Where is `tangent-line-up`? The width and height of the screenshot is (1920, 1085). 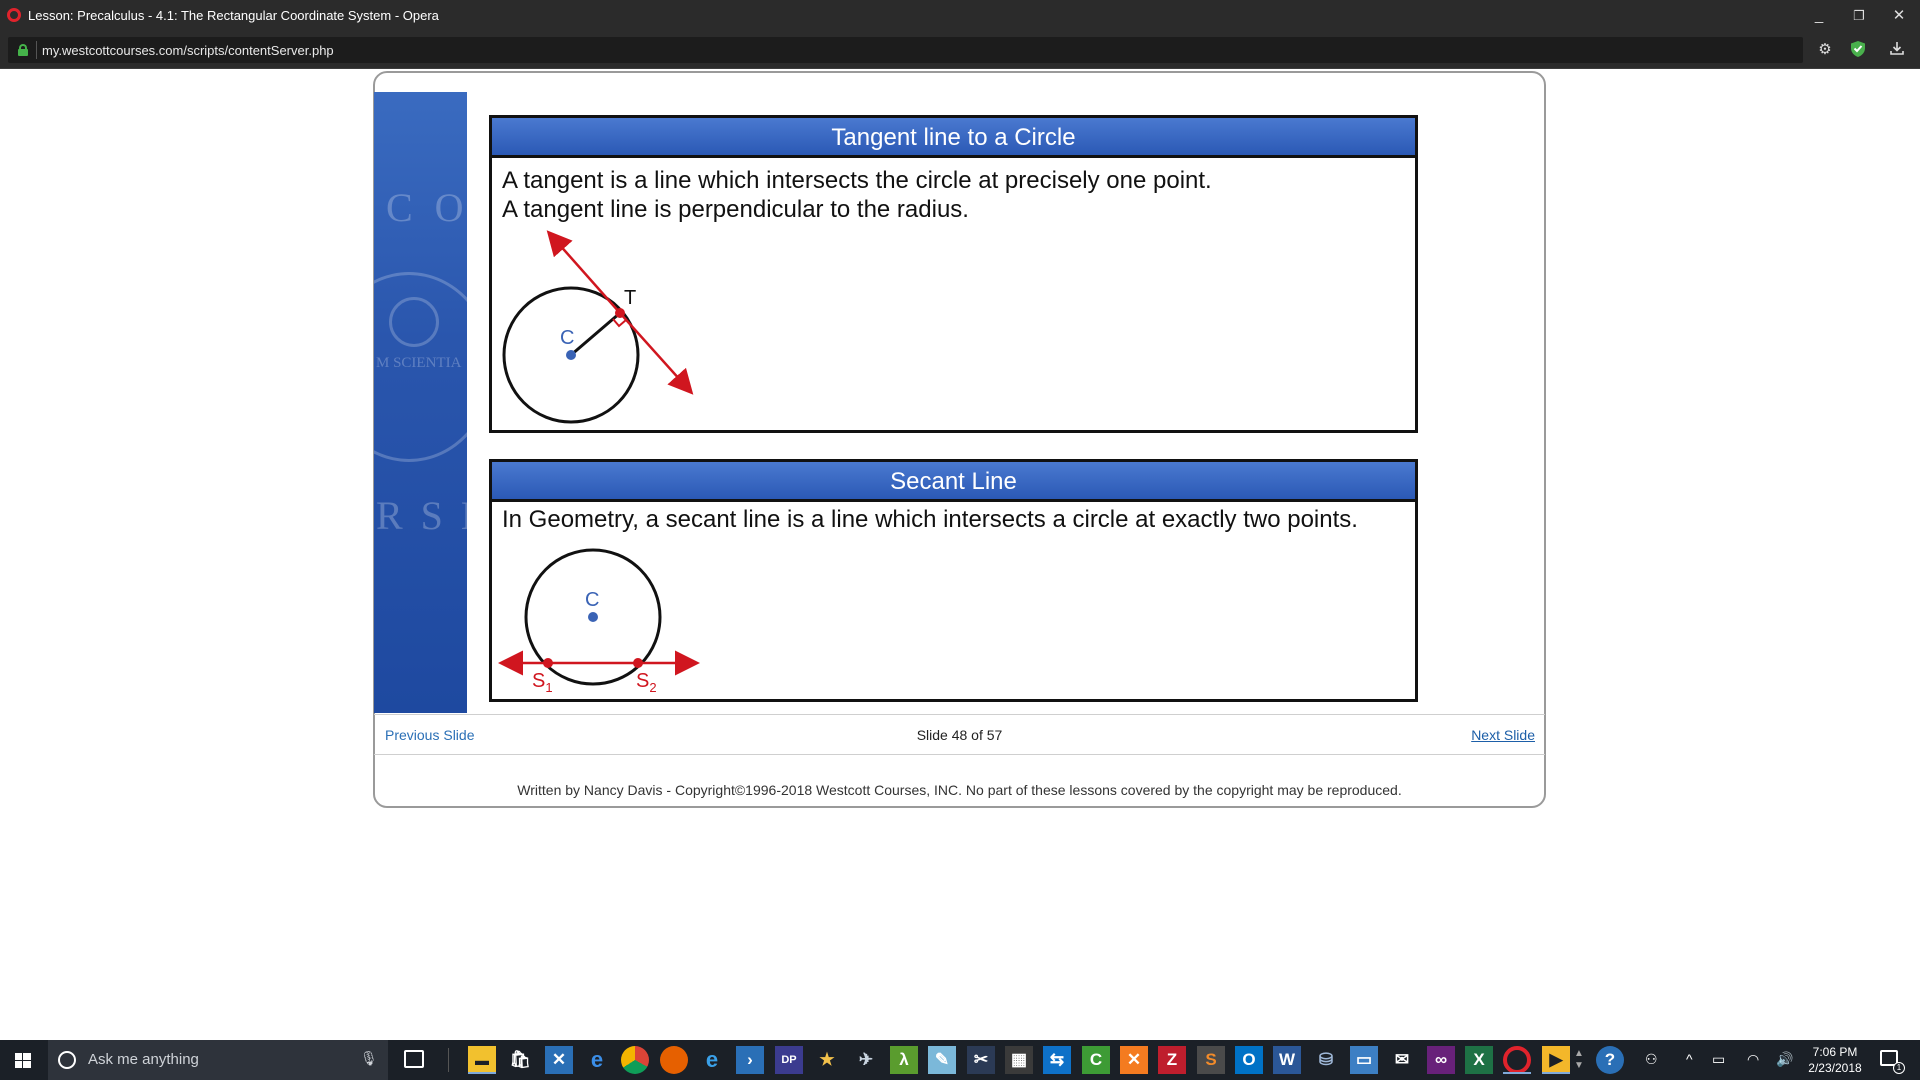 tangent-line-up is located at coordinates (583, 272).